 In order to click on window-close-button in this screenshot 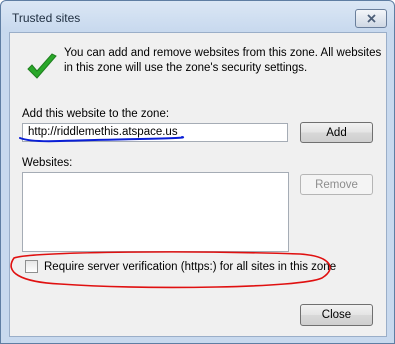, I will do `click(371, 18)`.